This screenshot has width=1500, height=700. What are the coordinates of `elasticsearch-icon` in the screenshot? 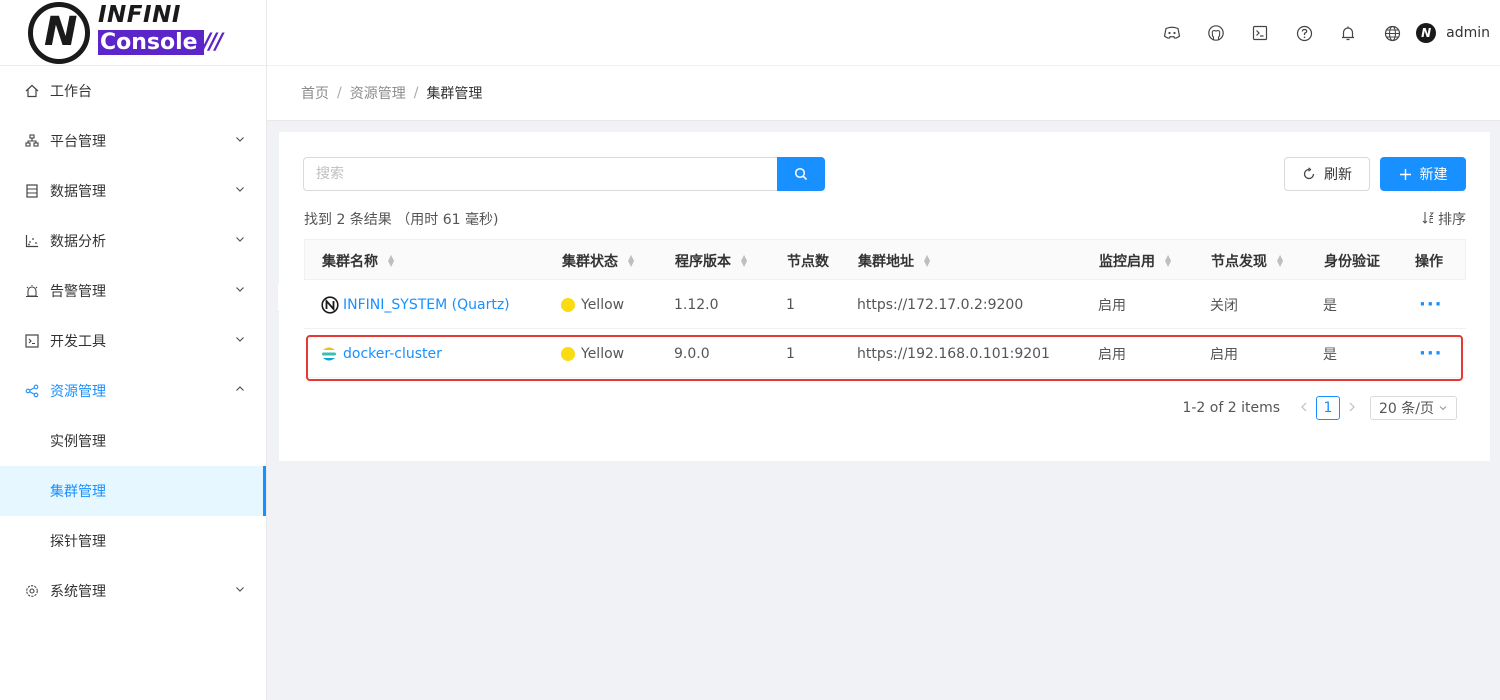 It's located at (329, 354).